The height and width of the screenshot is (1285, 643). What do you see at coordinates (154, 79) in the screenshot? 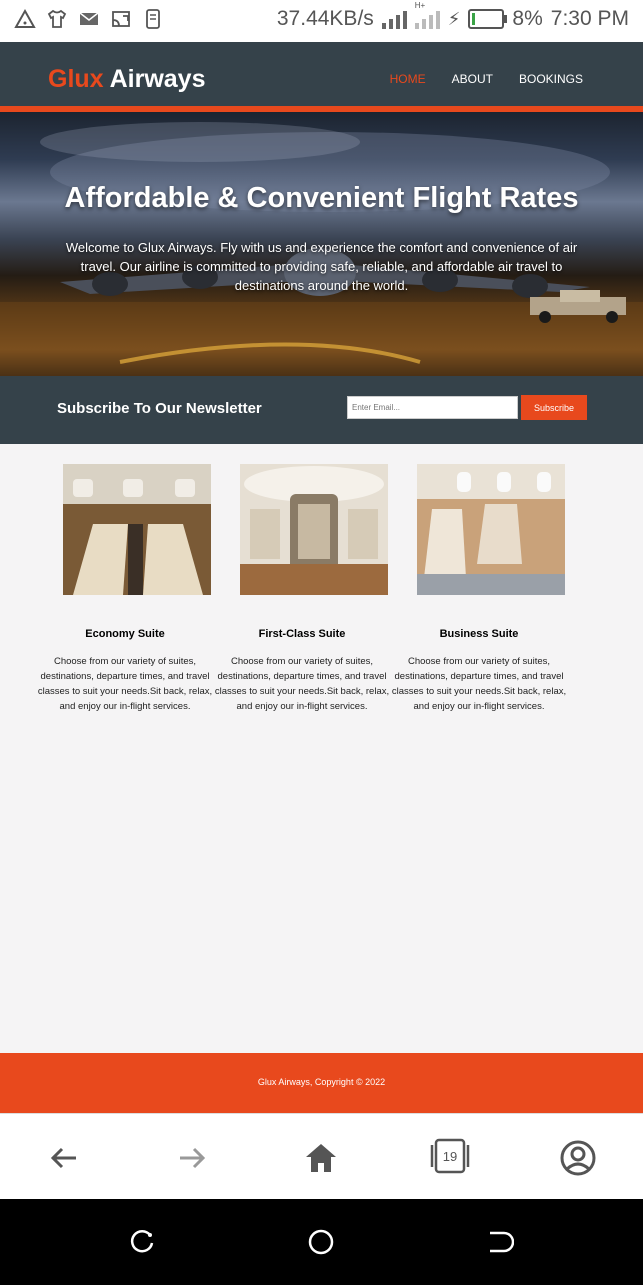
I see `brand-name: Airways` at bounding box center [154, 79].